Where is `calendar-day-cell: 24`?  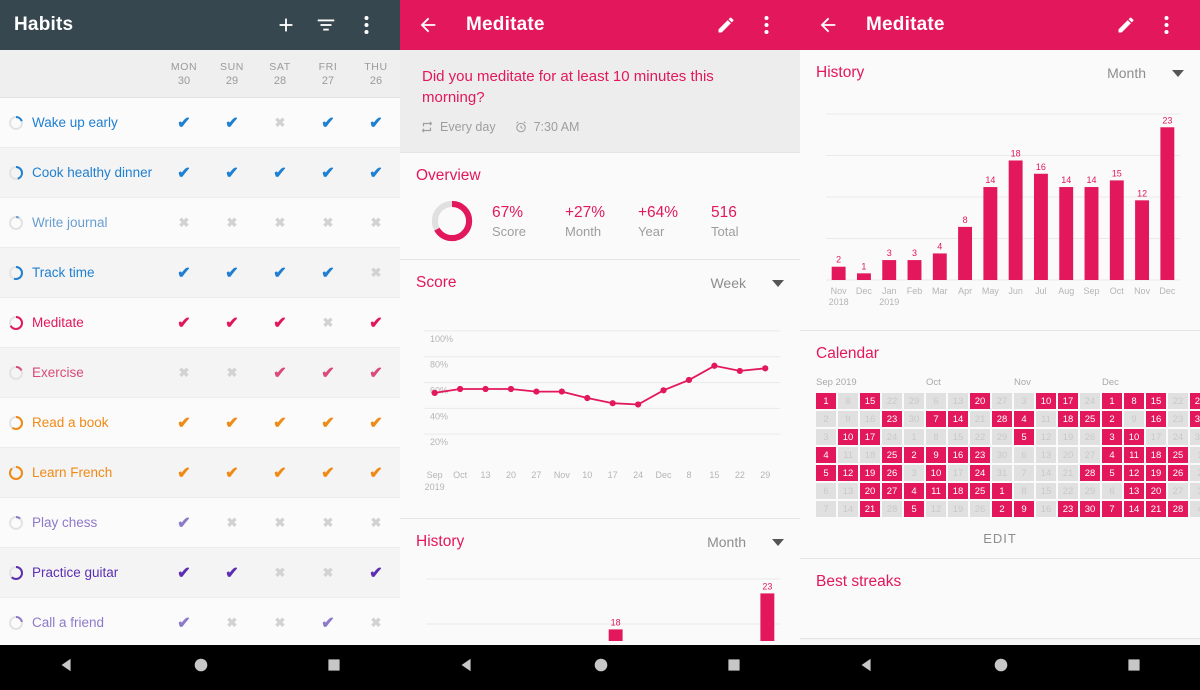
calendar-day-cell: 24 is located at coordinates (1178, 437).